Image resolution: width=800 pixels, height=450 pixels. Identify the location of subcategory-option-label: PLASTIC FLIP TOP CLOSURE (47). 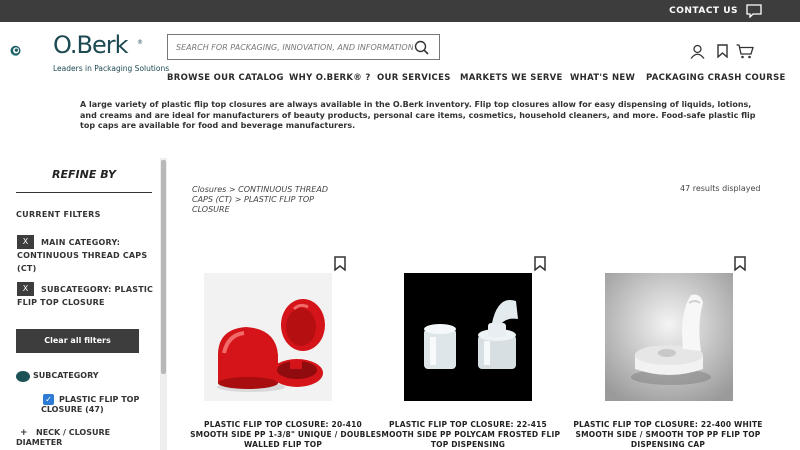
(98, 405).